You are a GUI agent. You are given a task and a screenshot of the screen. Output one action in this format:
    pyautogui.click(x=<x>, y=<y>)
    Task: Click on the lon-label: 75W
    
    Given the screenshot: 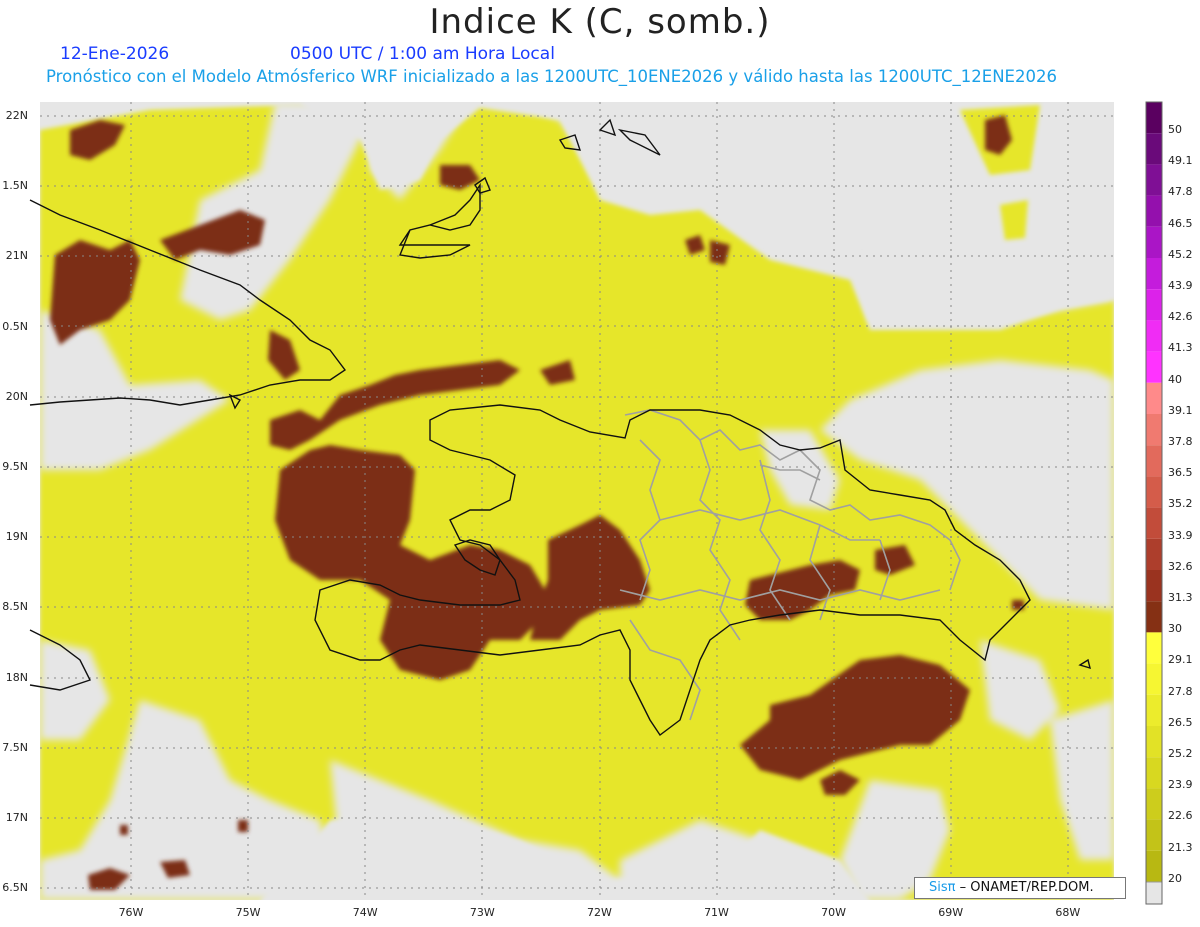 What is the action you would take?
    pyautogui.click(x=248, y=912)
    